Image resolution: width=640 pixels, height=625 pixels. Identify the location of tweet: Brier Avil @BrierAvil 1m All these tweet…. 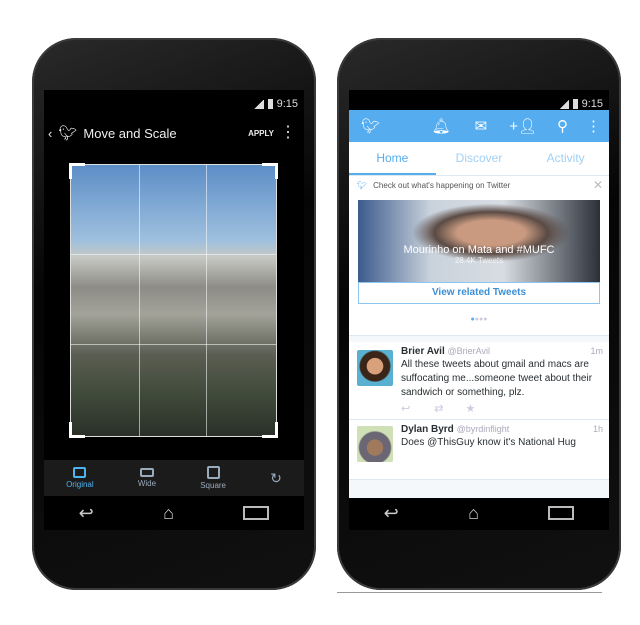
(479, 381).